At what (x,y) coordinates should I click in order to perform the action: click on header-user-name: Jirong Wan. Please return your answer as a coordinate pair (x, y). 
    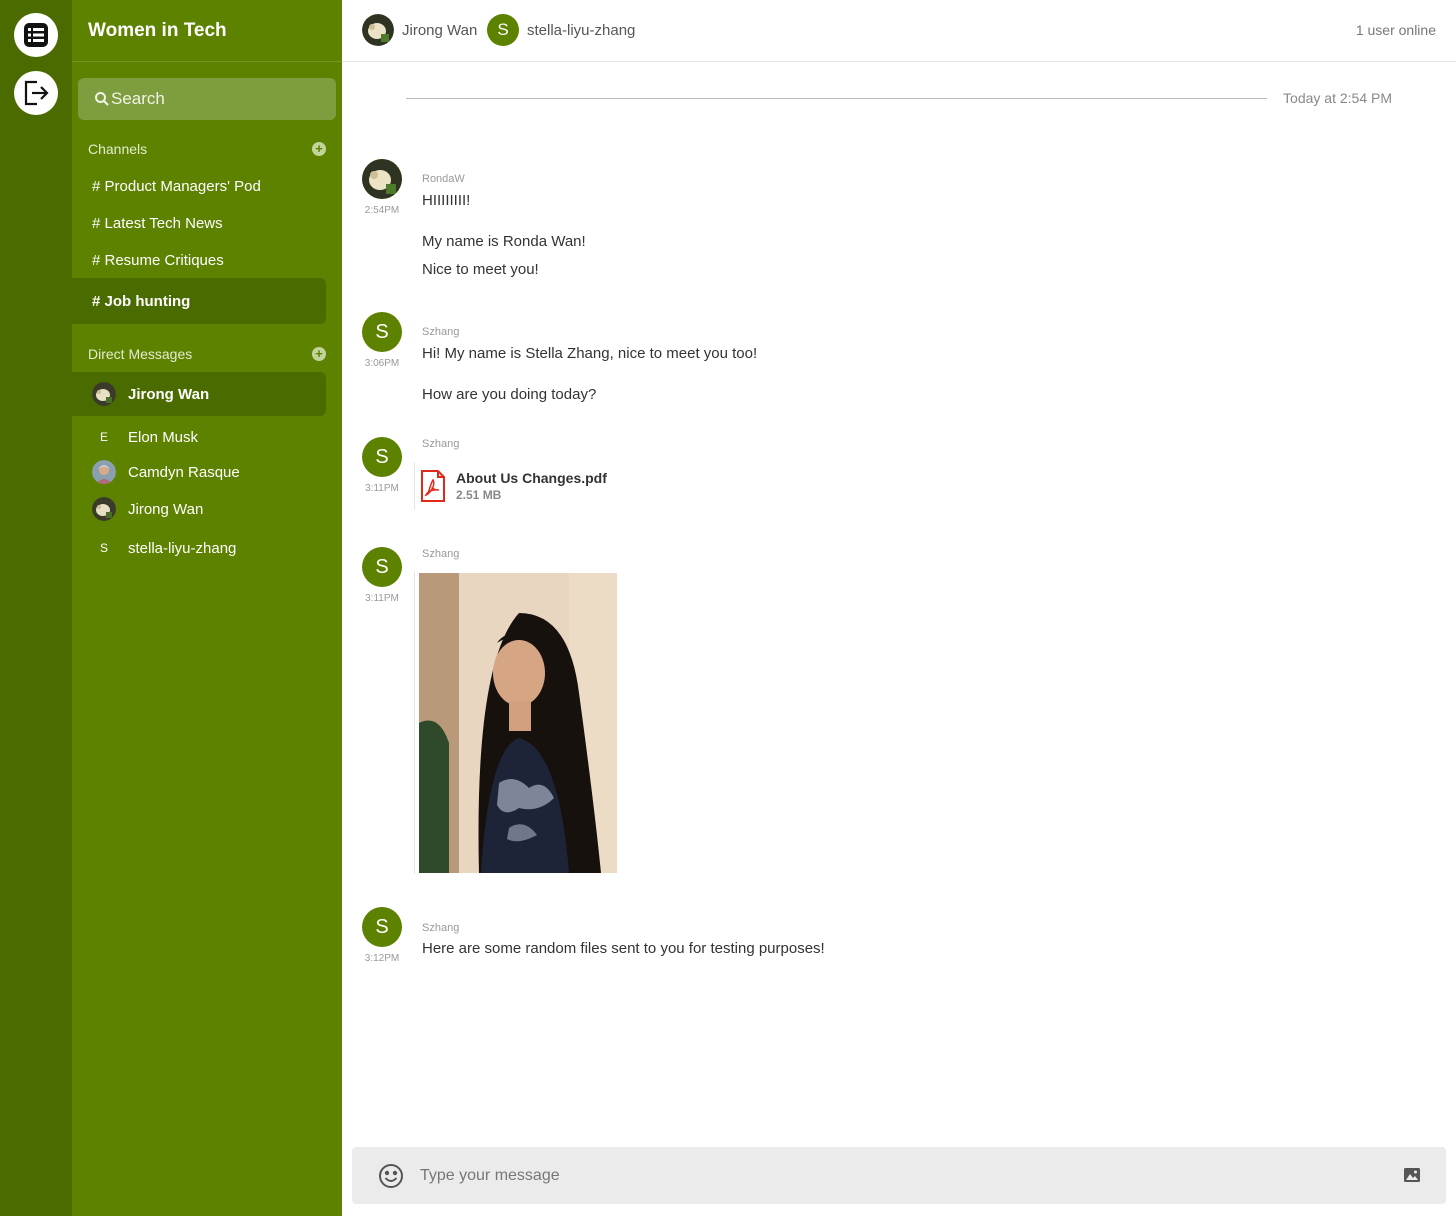
    Looking at the image, I should click on (440, 30).